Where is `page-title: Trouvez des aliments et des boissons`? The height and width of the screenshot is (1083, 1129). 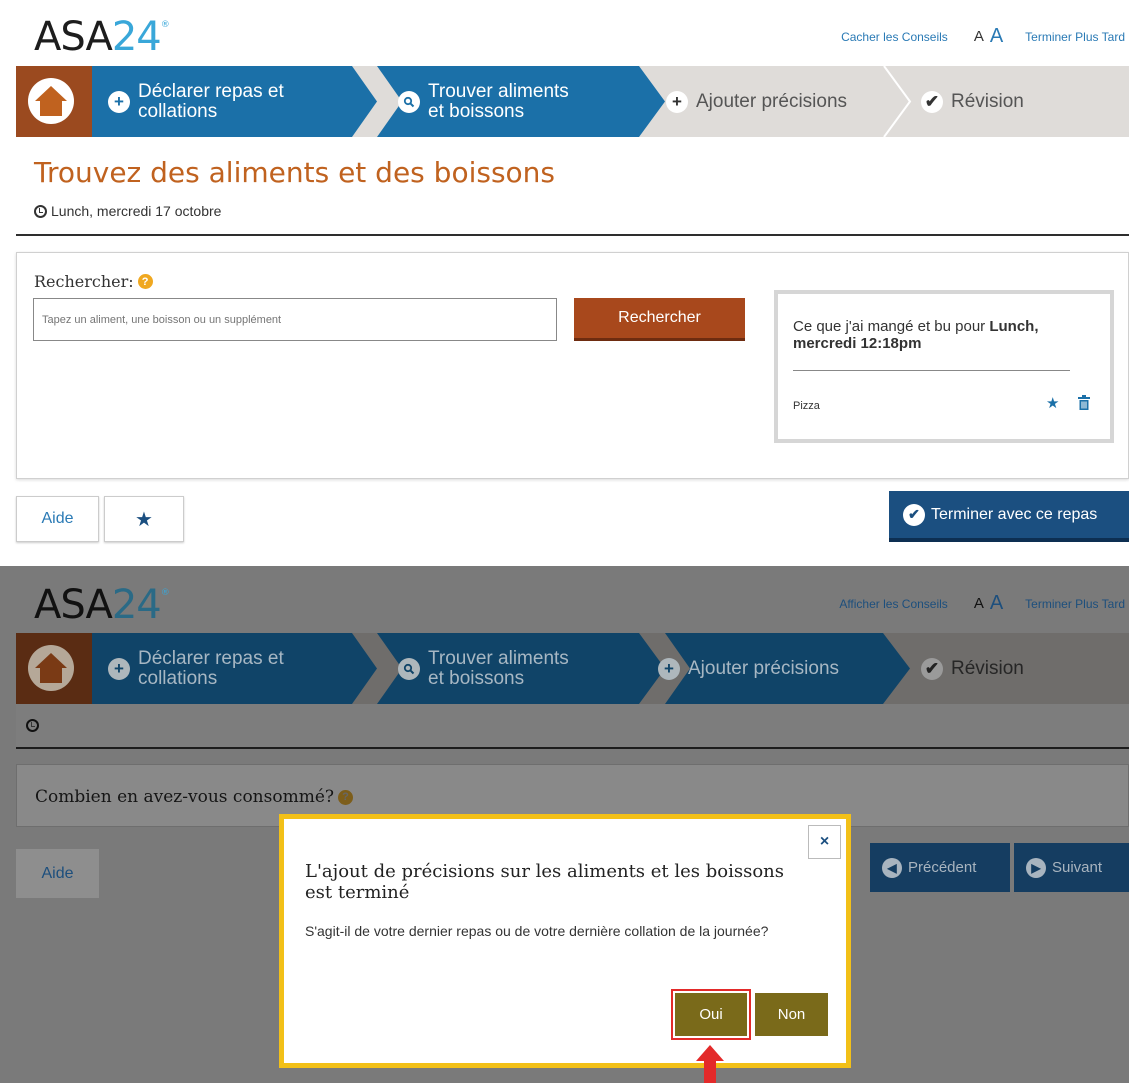 page-title: Trouvez des aliments et des boissons is located at coordinates (294, 172).